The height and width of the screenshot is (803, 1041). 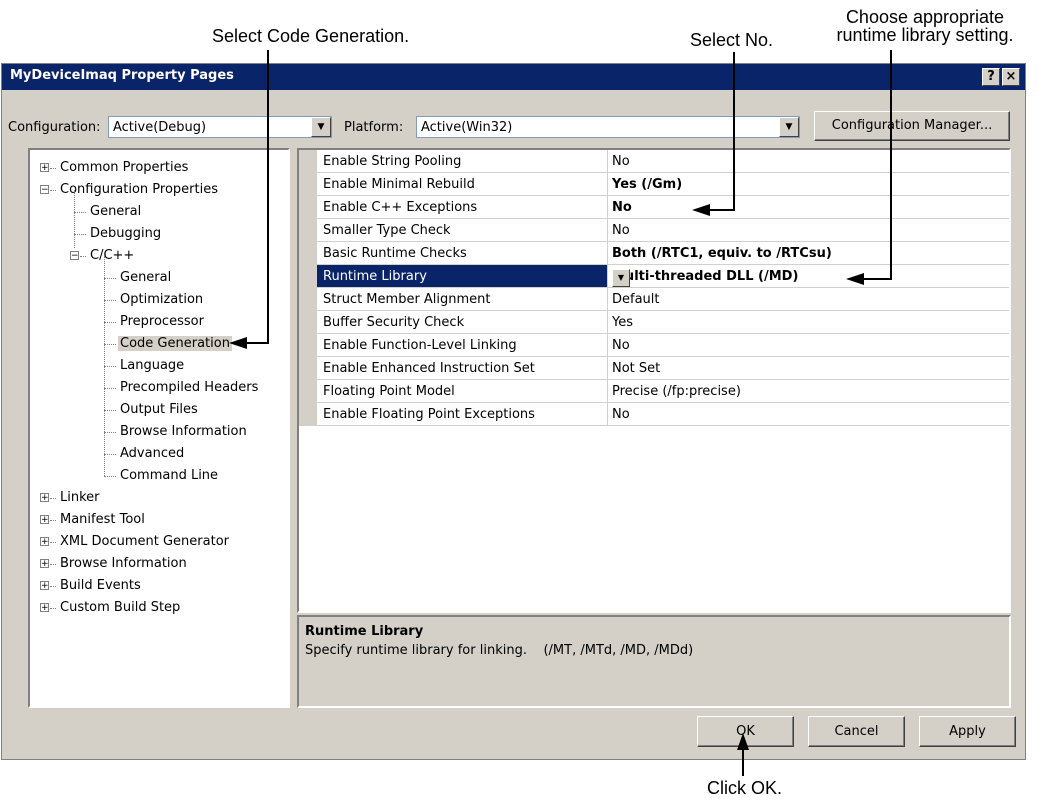 I want to click on property-value-cell: Both (/RTC1, equiv. to /RTCsu), so click(x=808, y=253).